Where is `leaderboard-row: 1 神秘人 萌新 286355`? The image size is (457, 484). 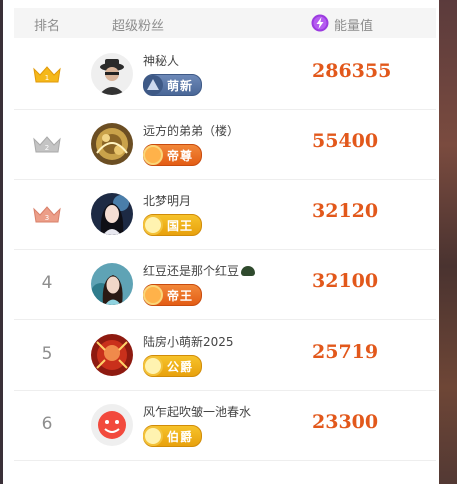
leaderboard-row: 1 神秘人 萌新 286355 is located at coordinates (225, 74).